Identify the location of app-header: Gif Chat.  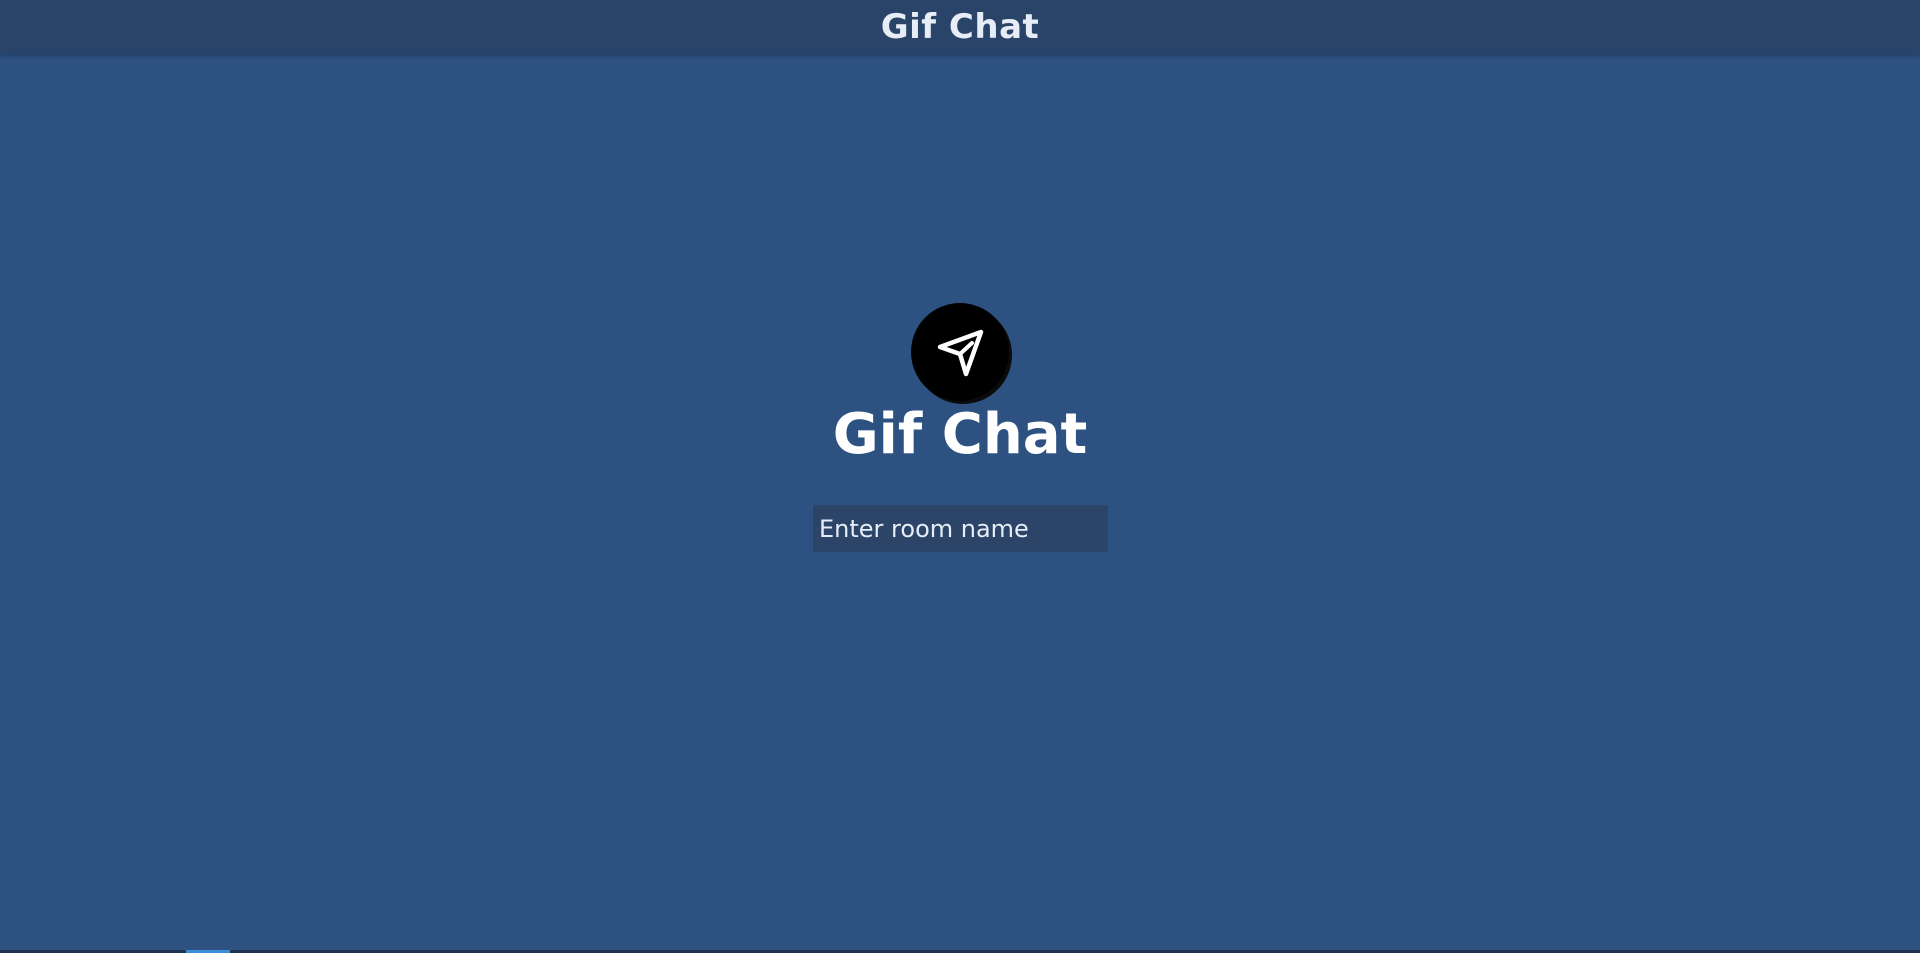
(960, 27).